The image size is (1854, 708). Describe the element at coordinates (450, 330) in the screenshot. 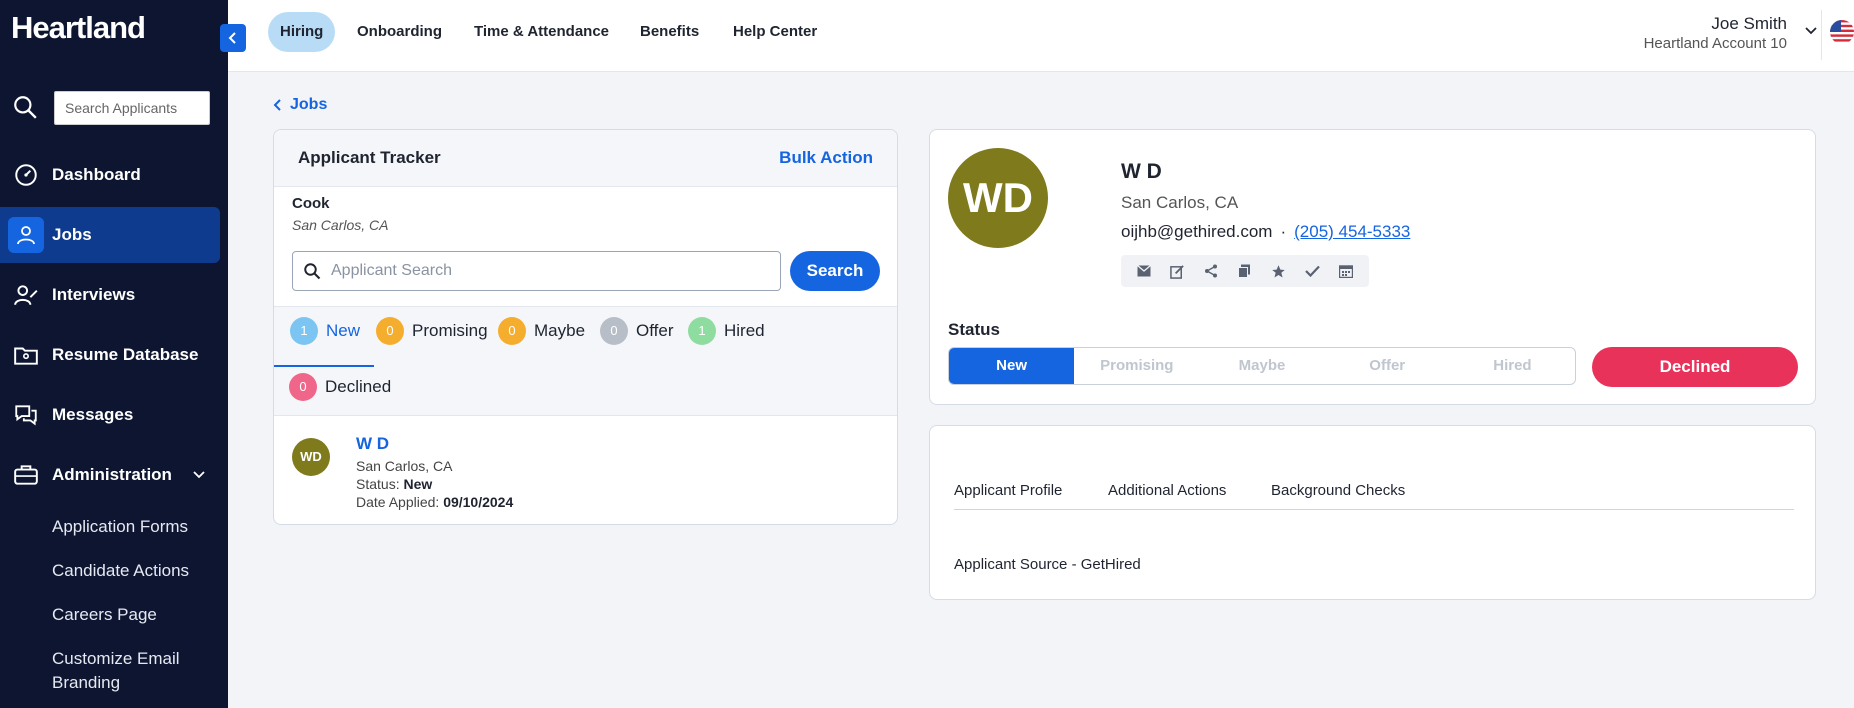

I see `stage-label: Promising` at that location.